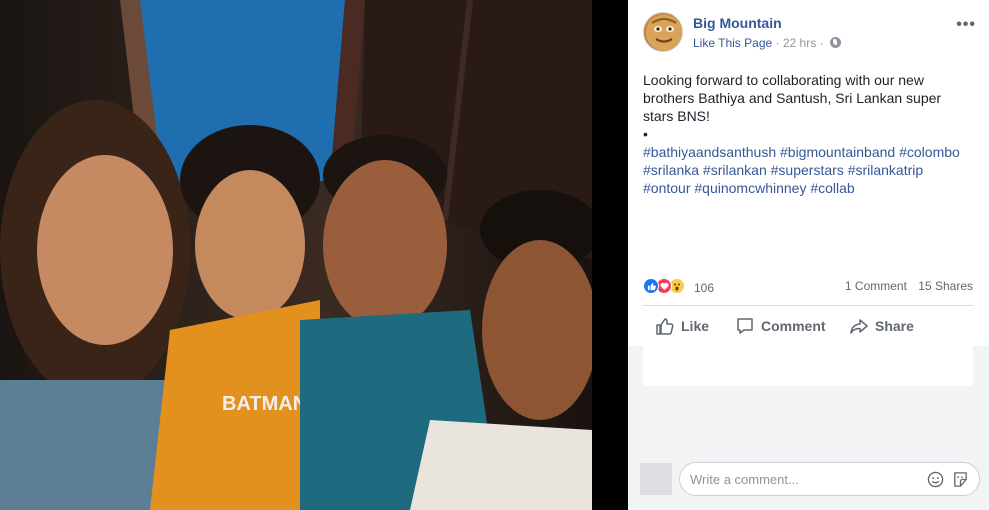  I want to click on share-button: Share, so click(881, 326).